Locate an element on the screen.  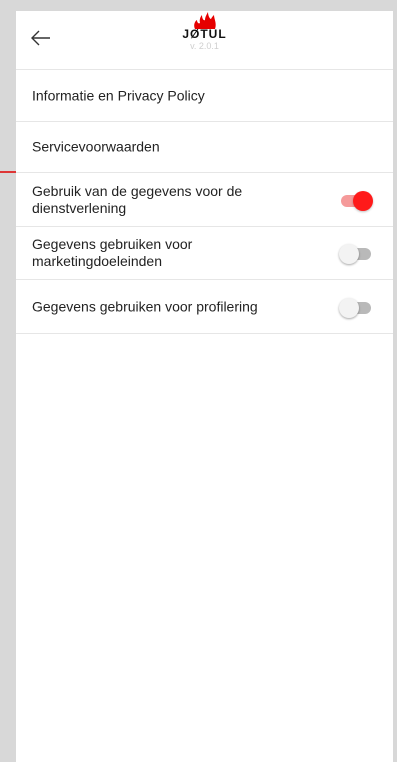
consent-toggle-marketing is located at coordinates (356, 253).